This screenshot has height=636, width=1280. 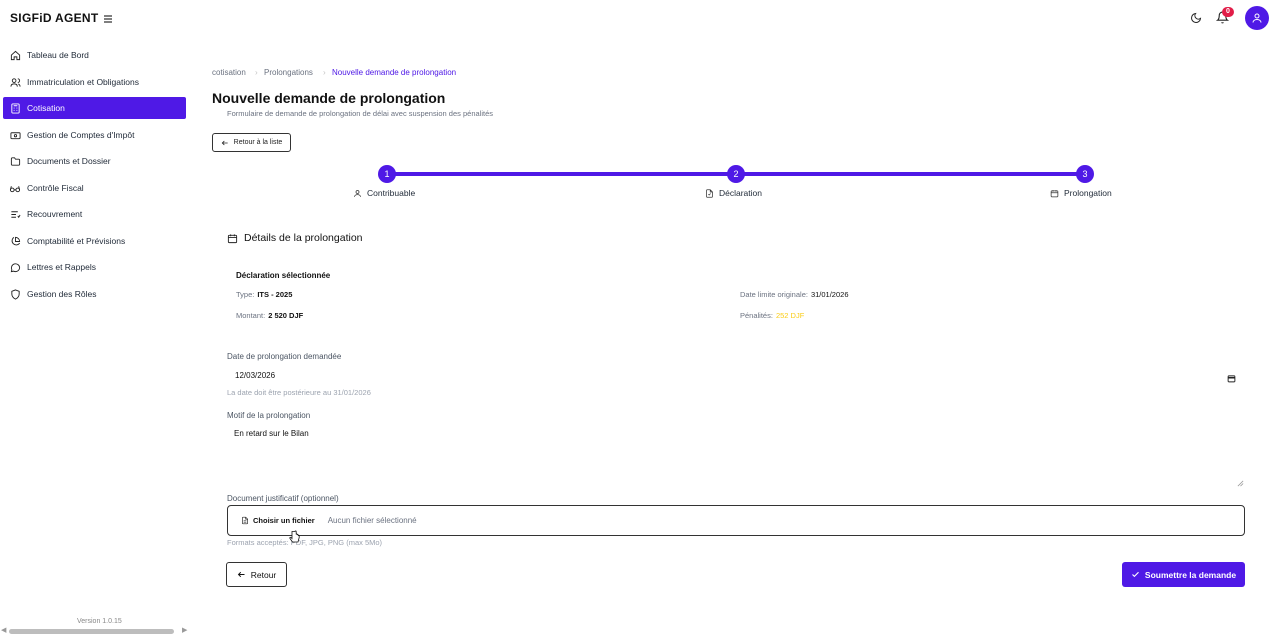 What do you see at coordinates (251, 315) in the screenshot?
I see `amount-label: Montant:` at bounding box center [251, 315].